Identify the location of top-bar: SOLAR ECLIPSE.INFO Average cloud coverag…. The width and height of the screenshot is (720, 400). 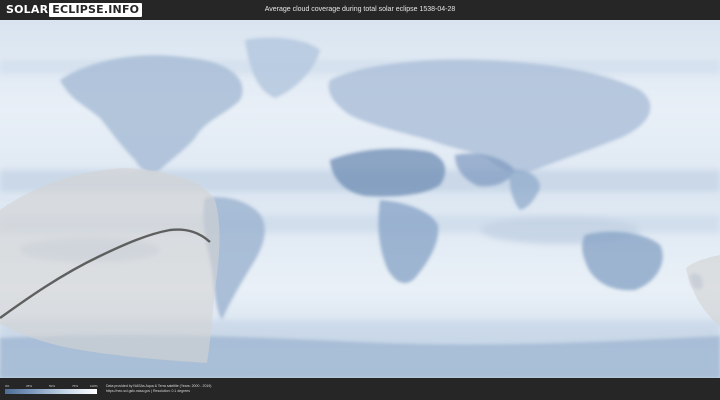
(360, 10).